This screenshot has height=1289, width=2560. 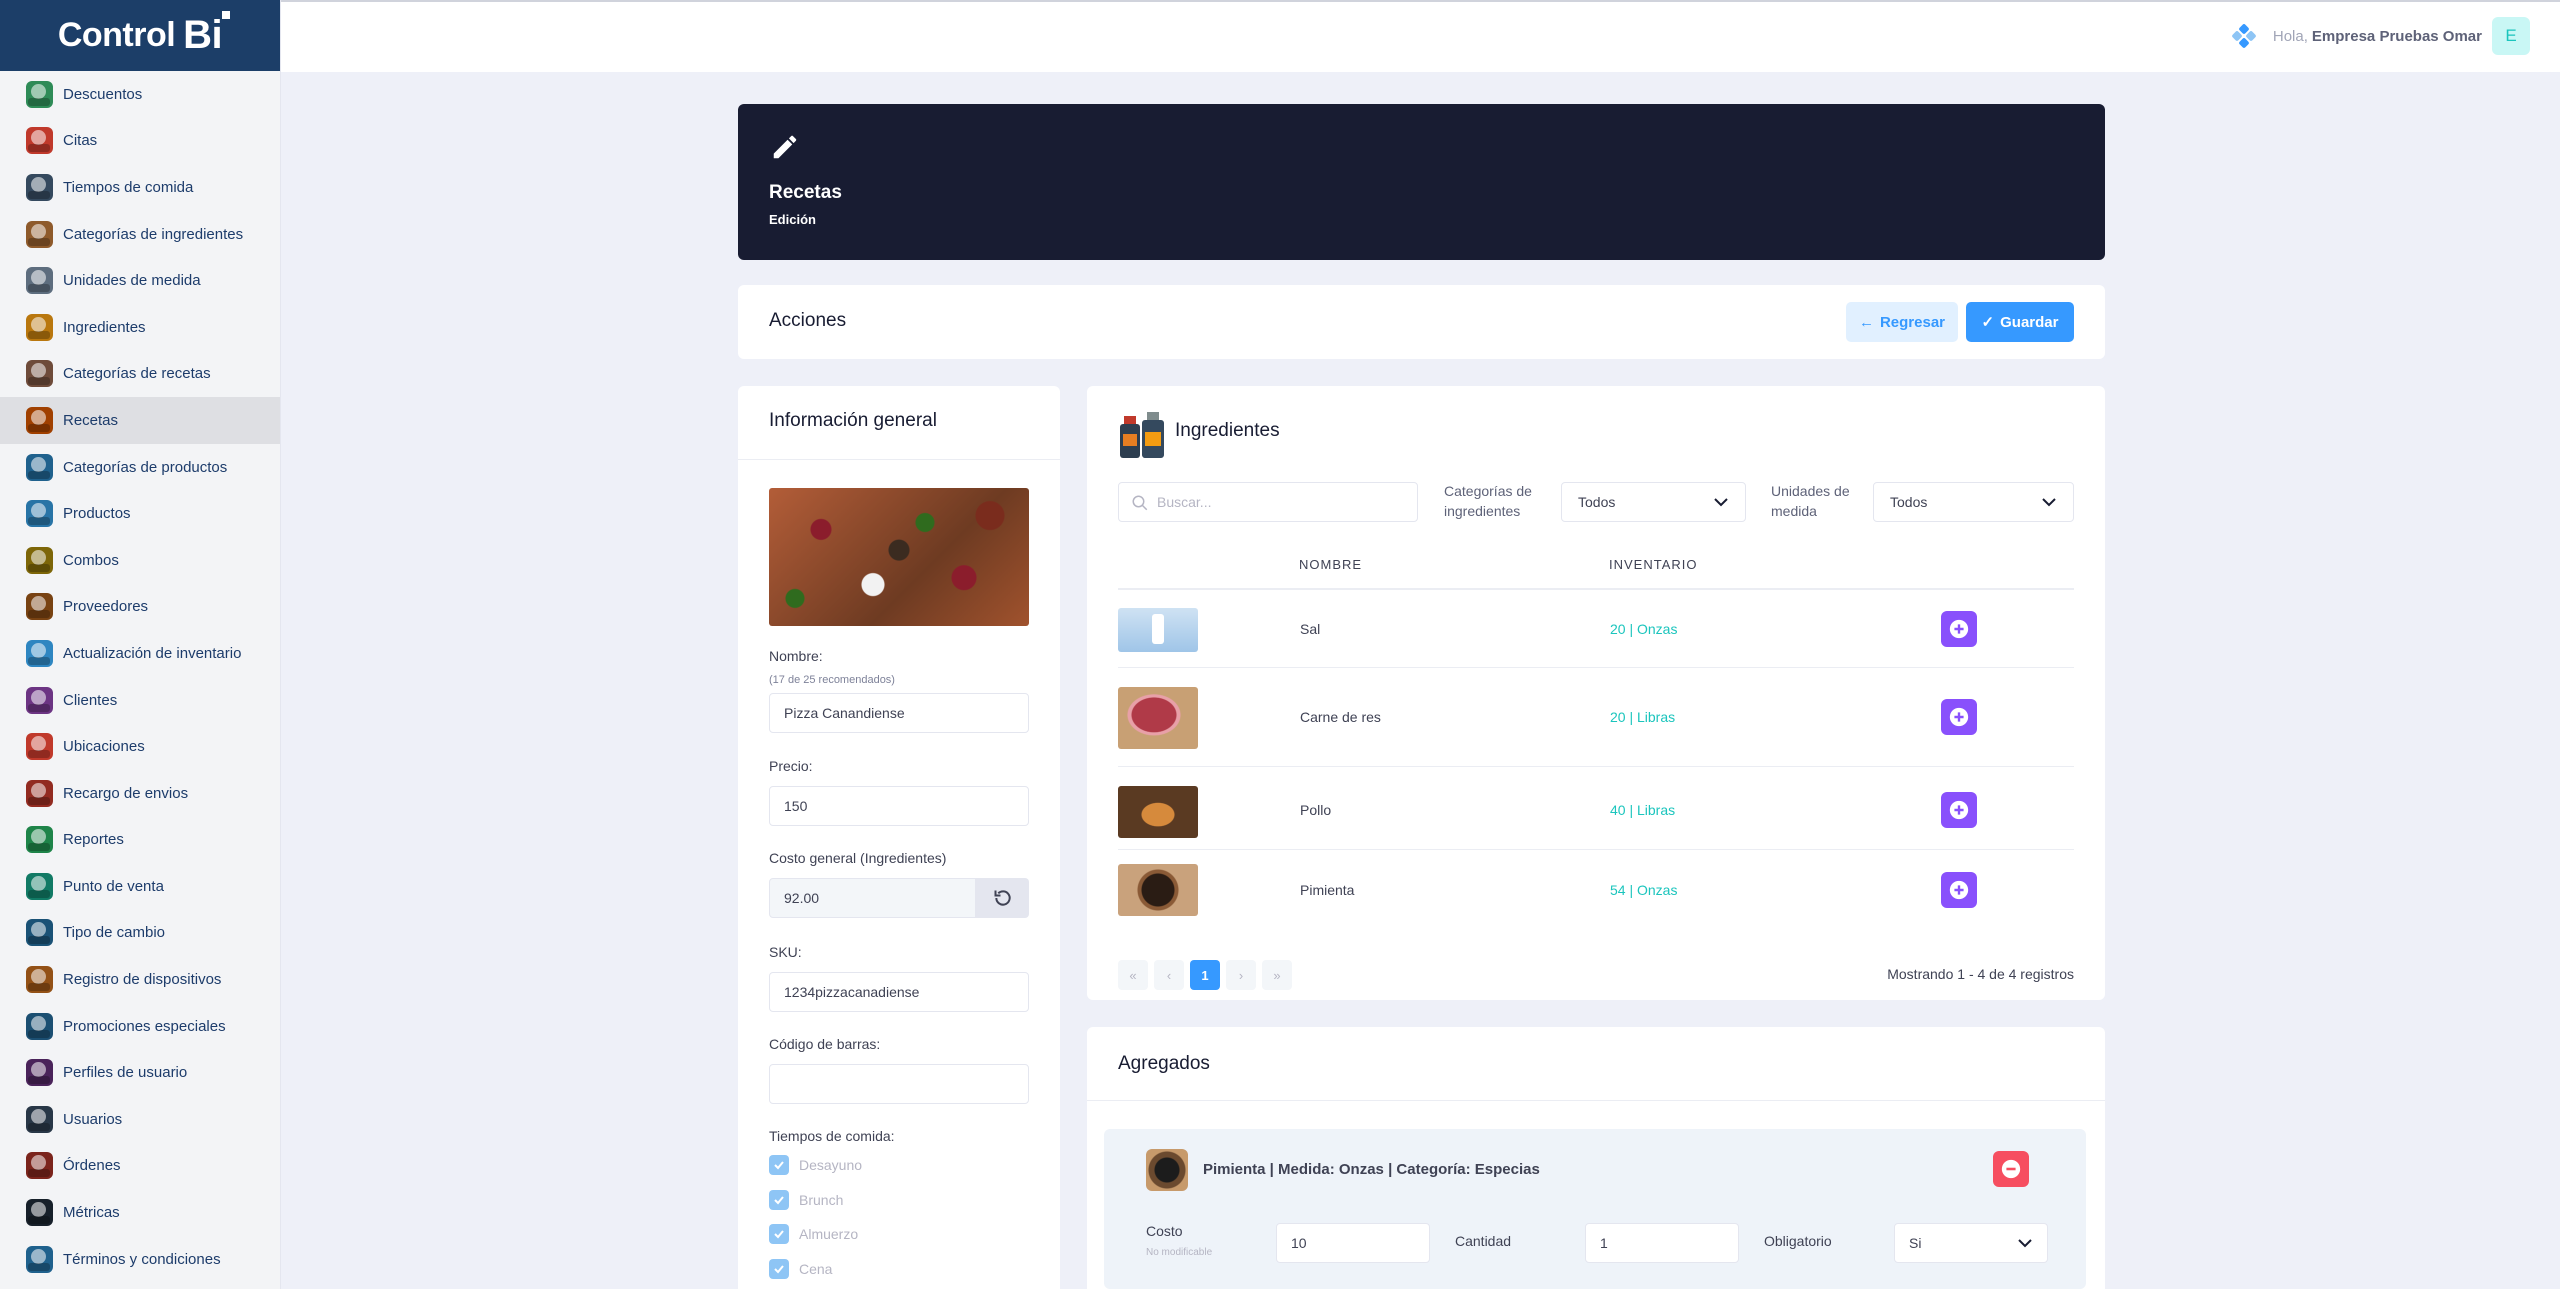 What do you see at coordinates (899, 806) in the screenshot?
I see `price-input: 150` at bounding box center [899, 806].